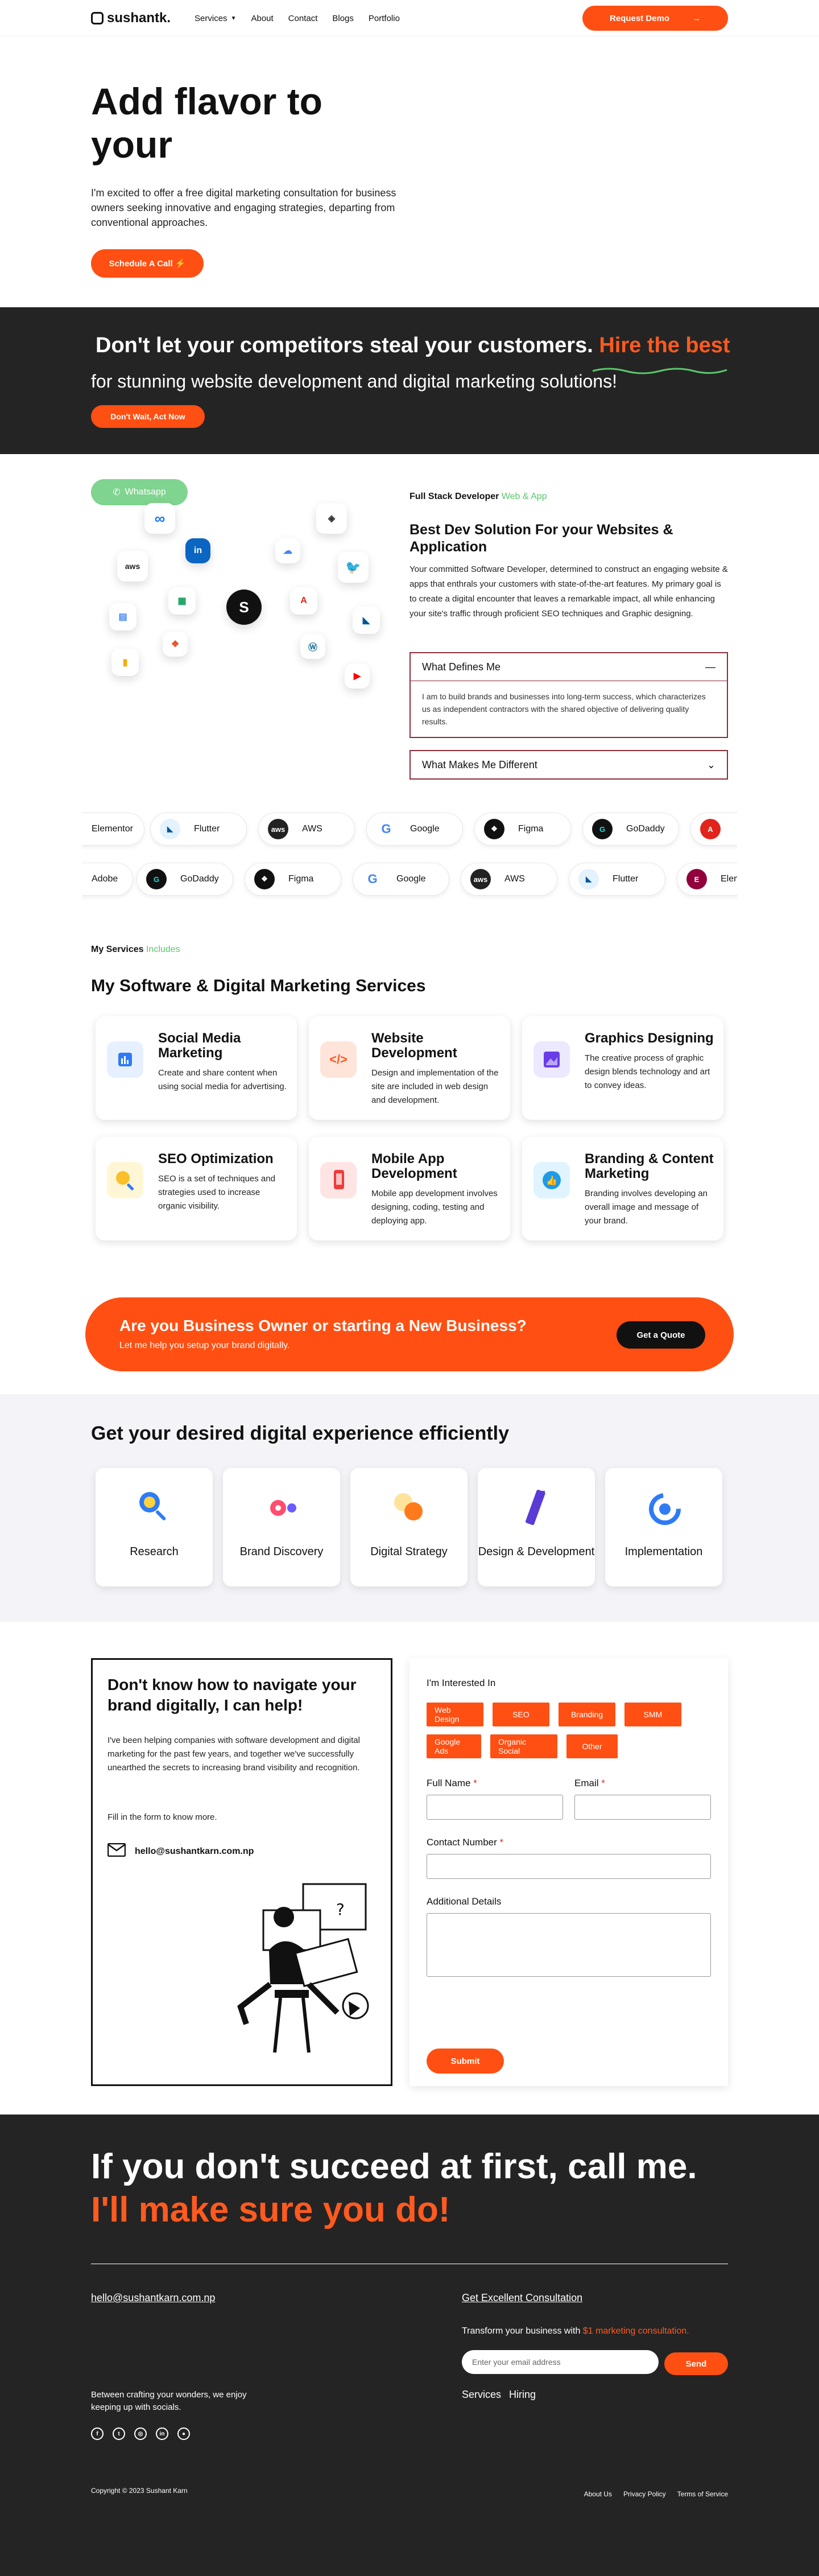 Image resolution: width=819 pixels, height=2576 pixels. I want to click on service-card-title: Branding & Content Marketing, so click(649, 1166).